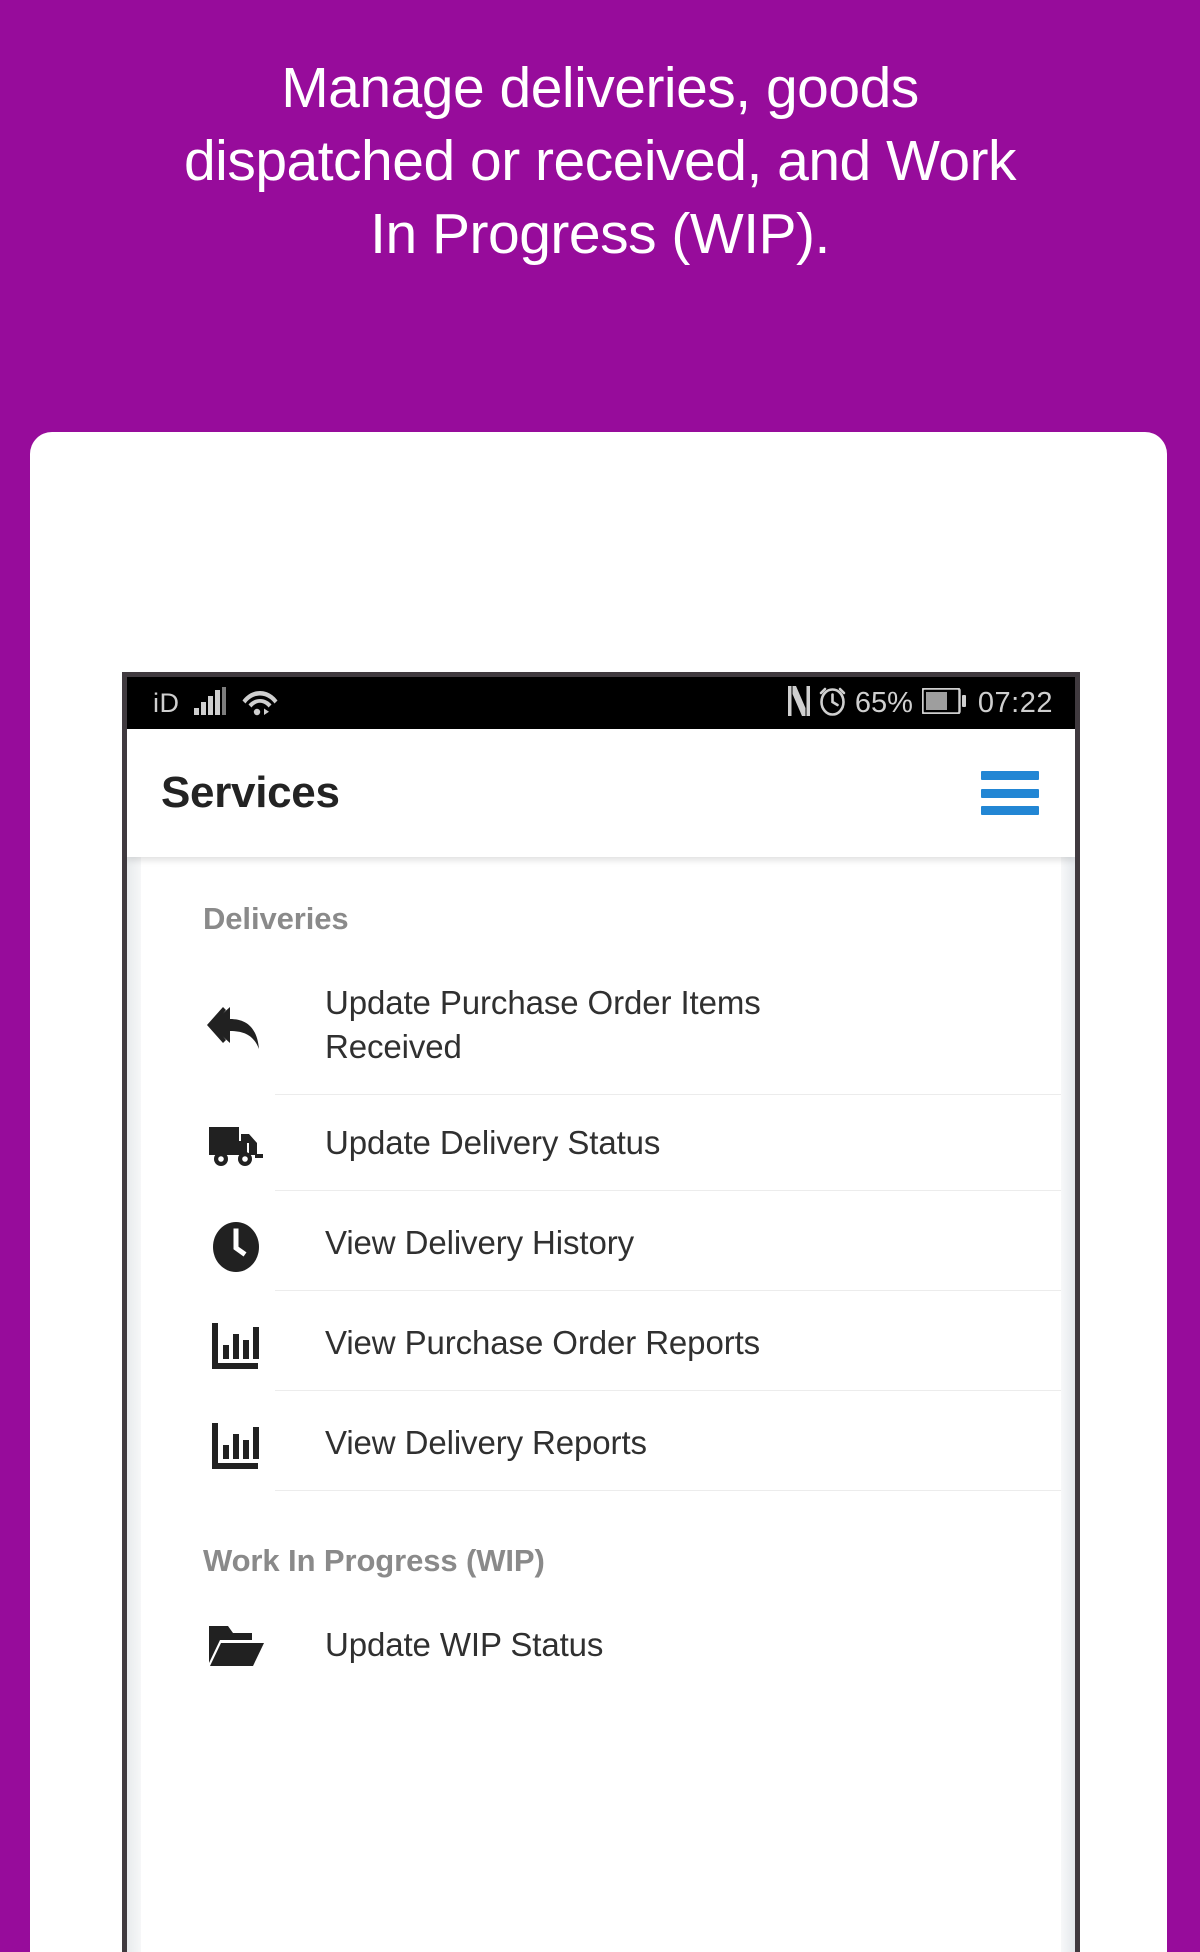 This screenshot has width=1200, height=1952. I want to click on list-item-label: View Delivery Reports, so click(675, 1443).